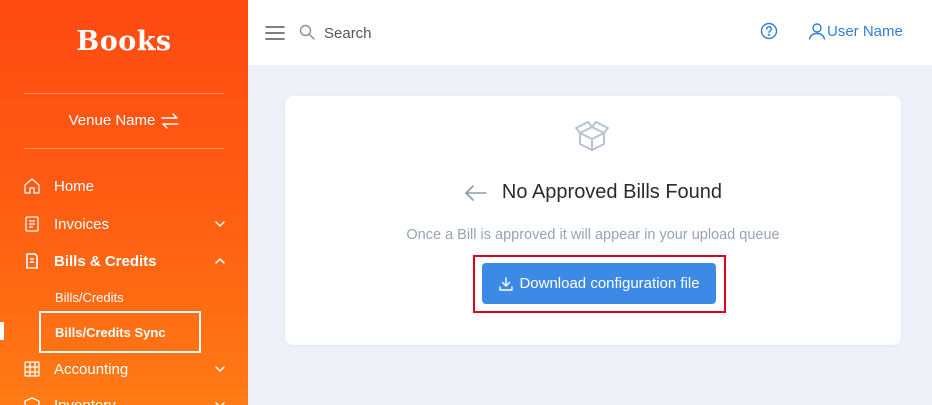 The width and height of the screenshot is (932, 405). I want to click on sidebar-item-bills-credits: Bills & Credits, so click(124, 261).